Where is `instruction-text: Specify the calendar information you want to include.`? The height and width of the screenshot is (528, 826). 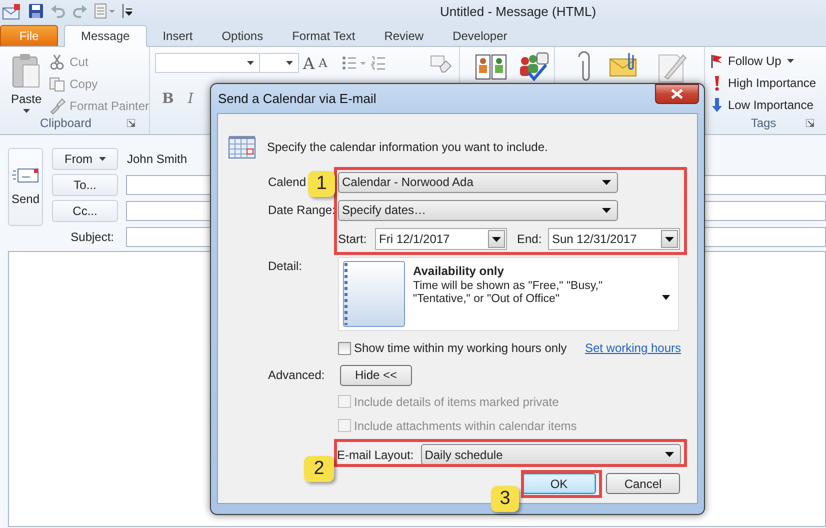
instruction-text: Specify the calendar information you want to include. is located at coordinates (407, 147).